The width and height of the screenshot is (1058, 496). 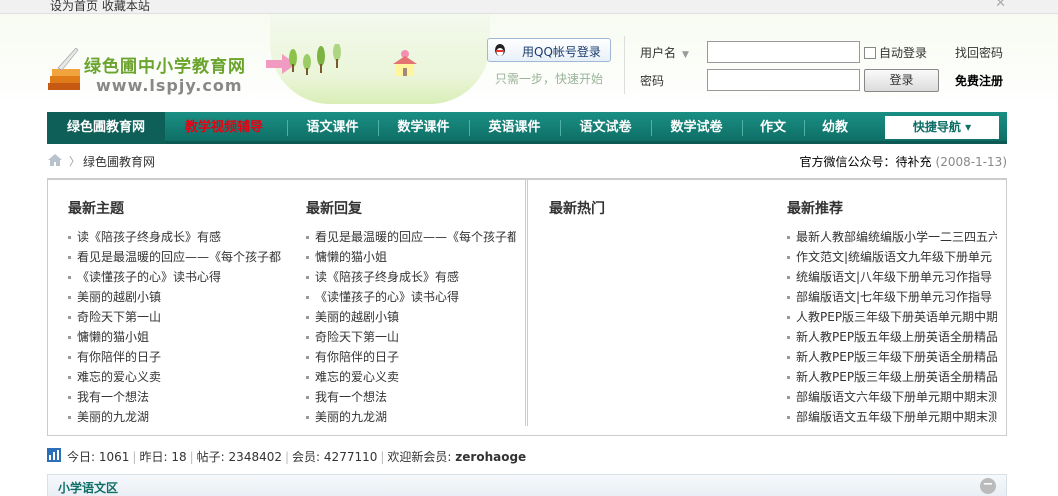 What do you see at coordinates (892, 337) in the screenshot?
I see `list-item: 新人教PEP版五年级上册英语全册精品` at bounding box center [892, 337].